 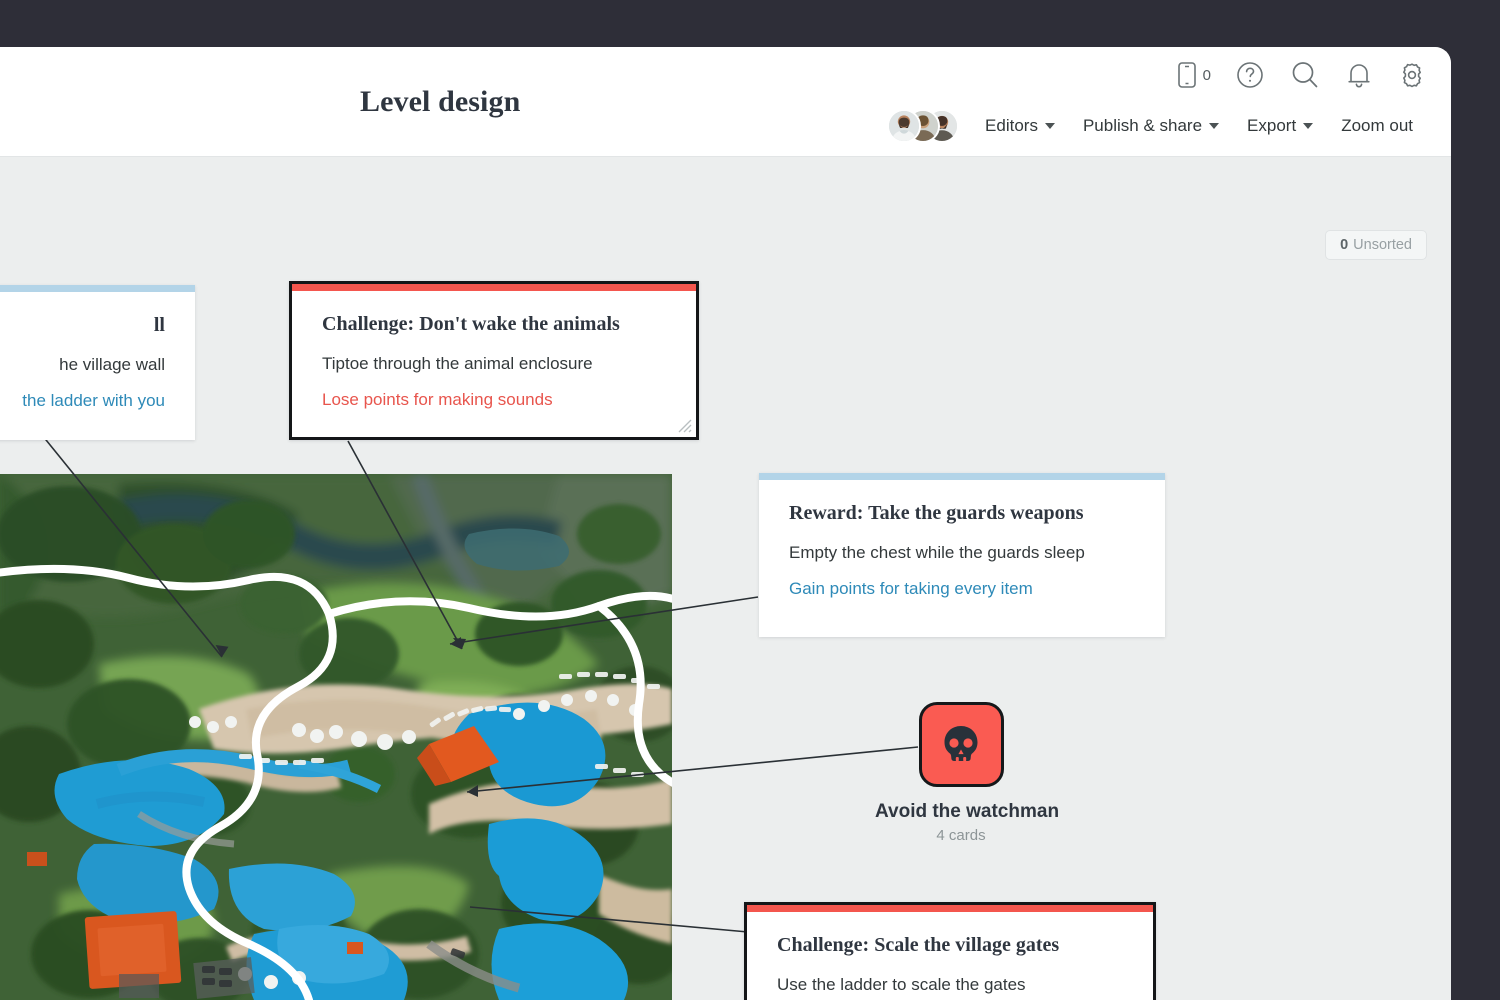 I want to click on card-title: Challenge: Scale the village gates, so click(x=918, y=945).